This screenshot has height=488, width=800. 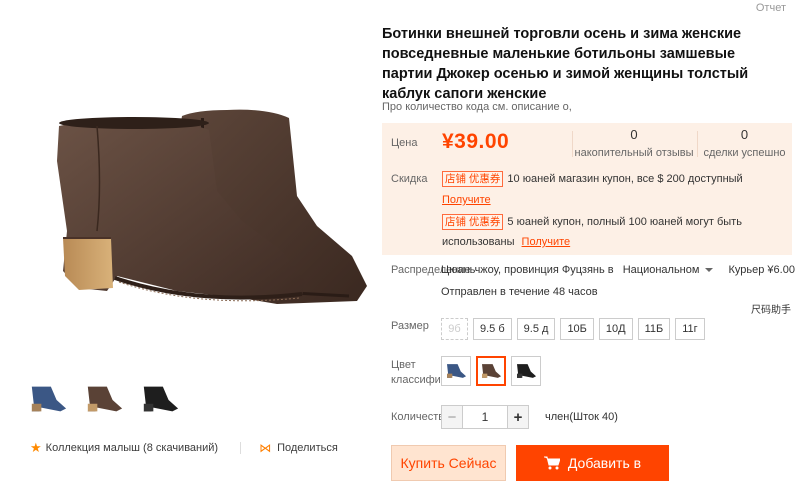 I want to click on product-subtitle: Про количество кода см. описание о,, so click(x=477, y=107).